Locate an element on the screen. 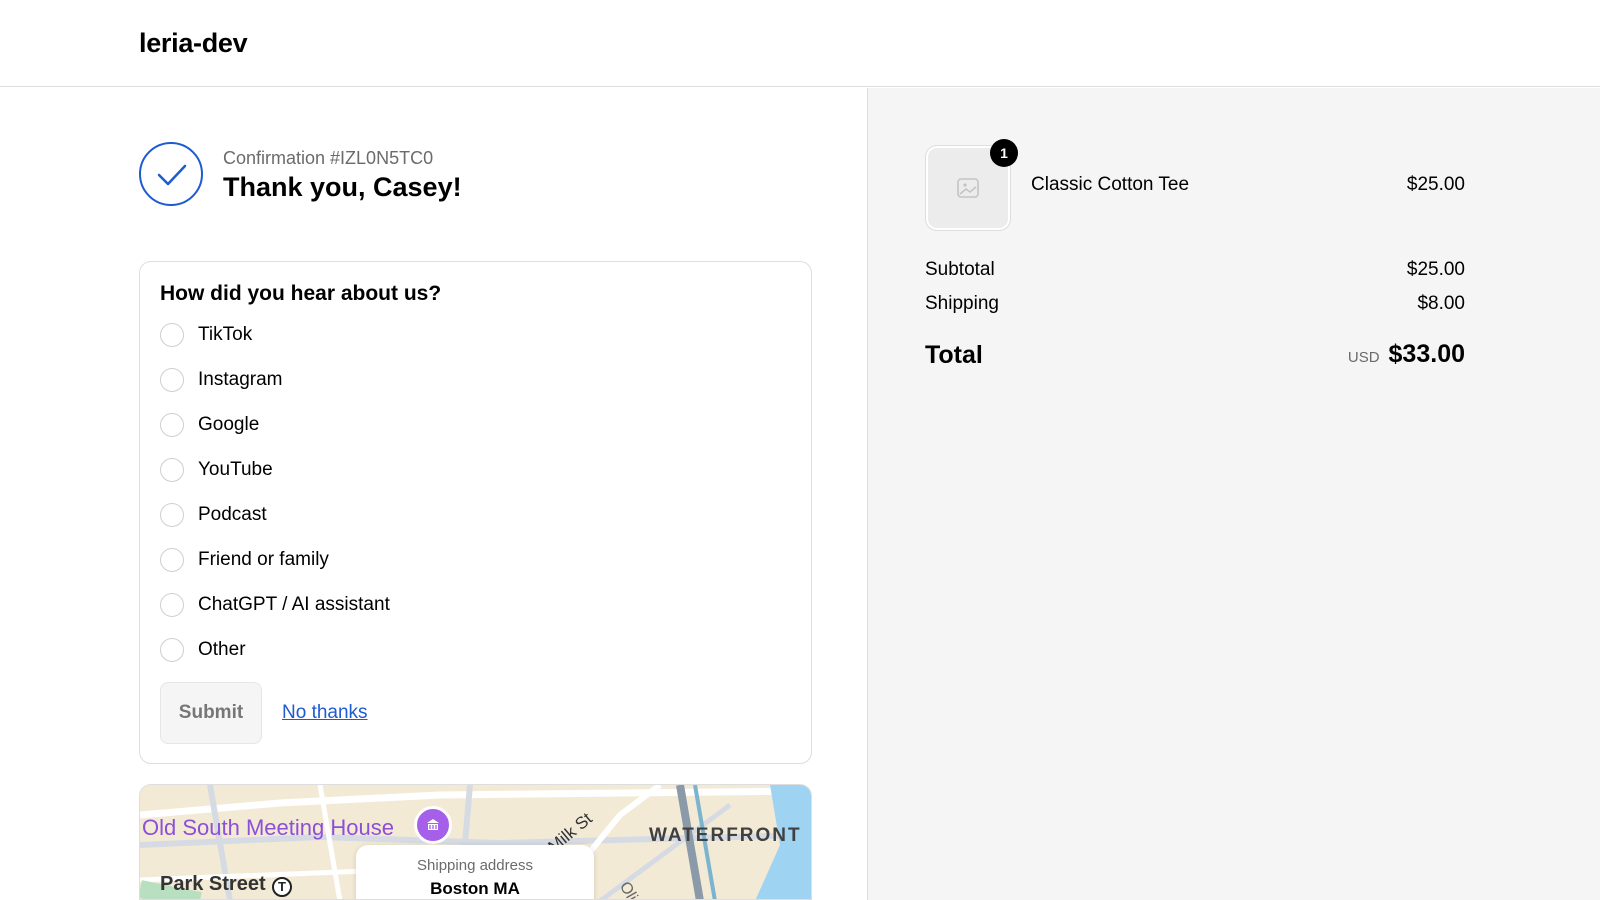 This screenshot has height=900, width=1600. survey-option-podcast: Podcast is located at coordinates (213, 515).